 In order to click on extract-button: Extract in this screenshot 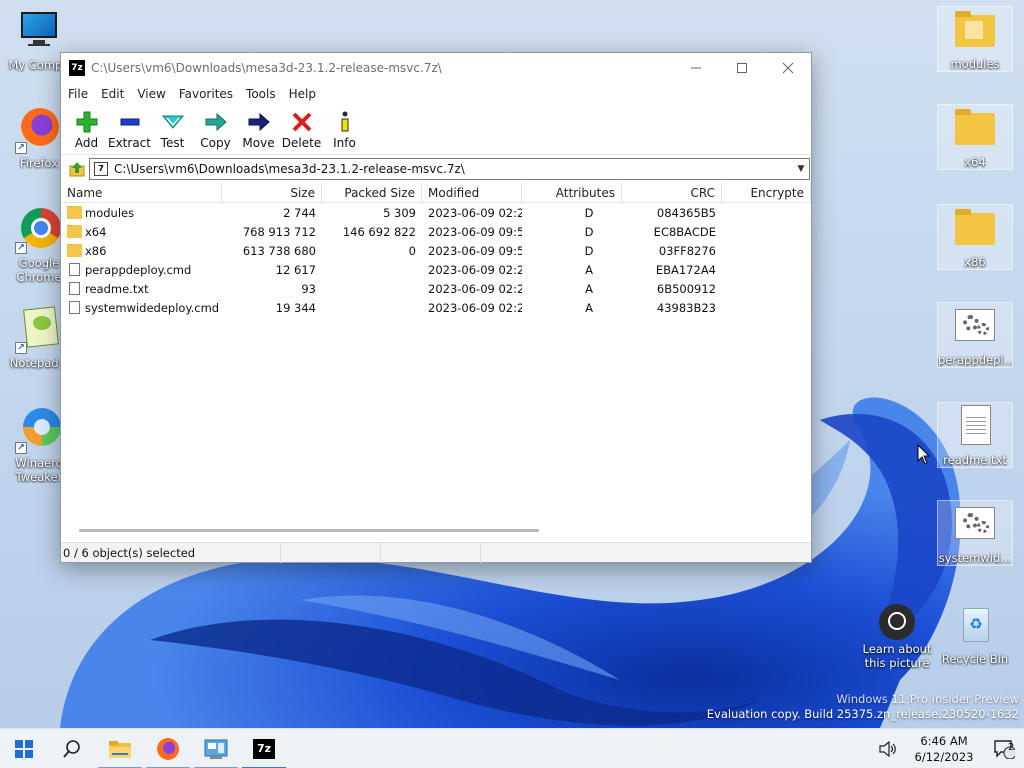, I will do `click(129, 129)`.